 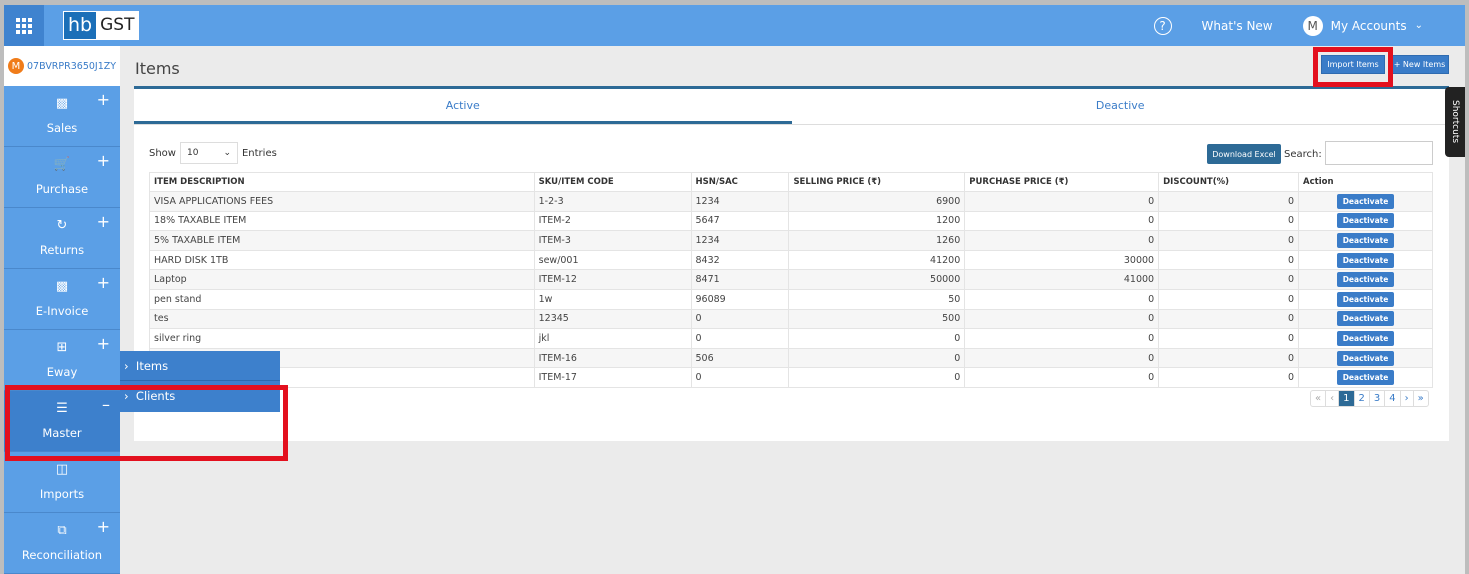 What do you see at coordinates (155, 396) in the screenshot?
I see `submenu-label: Clients` at bounding box center [155, 396].